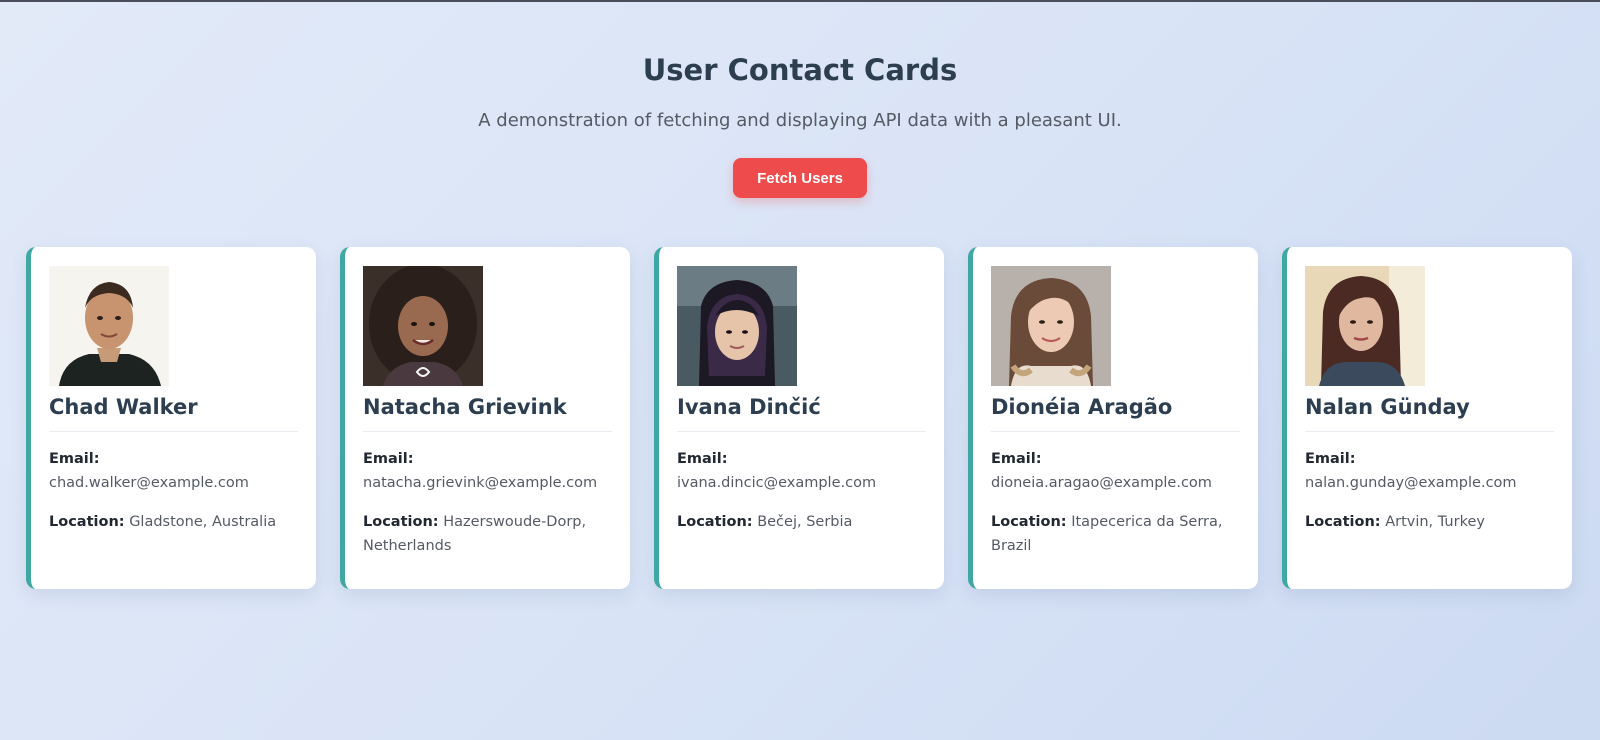 The image size is (1600, 740). I want to click on user-name: Natacha Grievink, so click(487, 412).